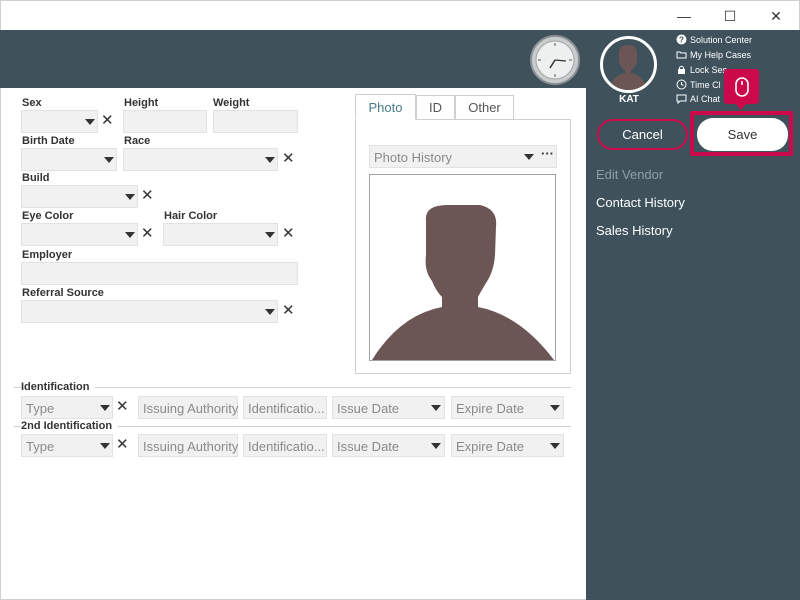  What do you see at coordinates (642, 134) in the screenshot?
I see `cancel-button: Cancel` at bounding box center [642, 134].